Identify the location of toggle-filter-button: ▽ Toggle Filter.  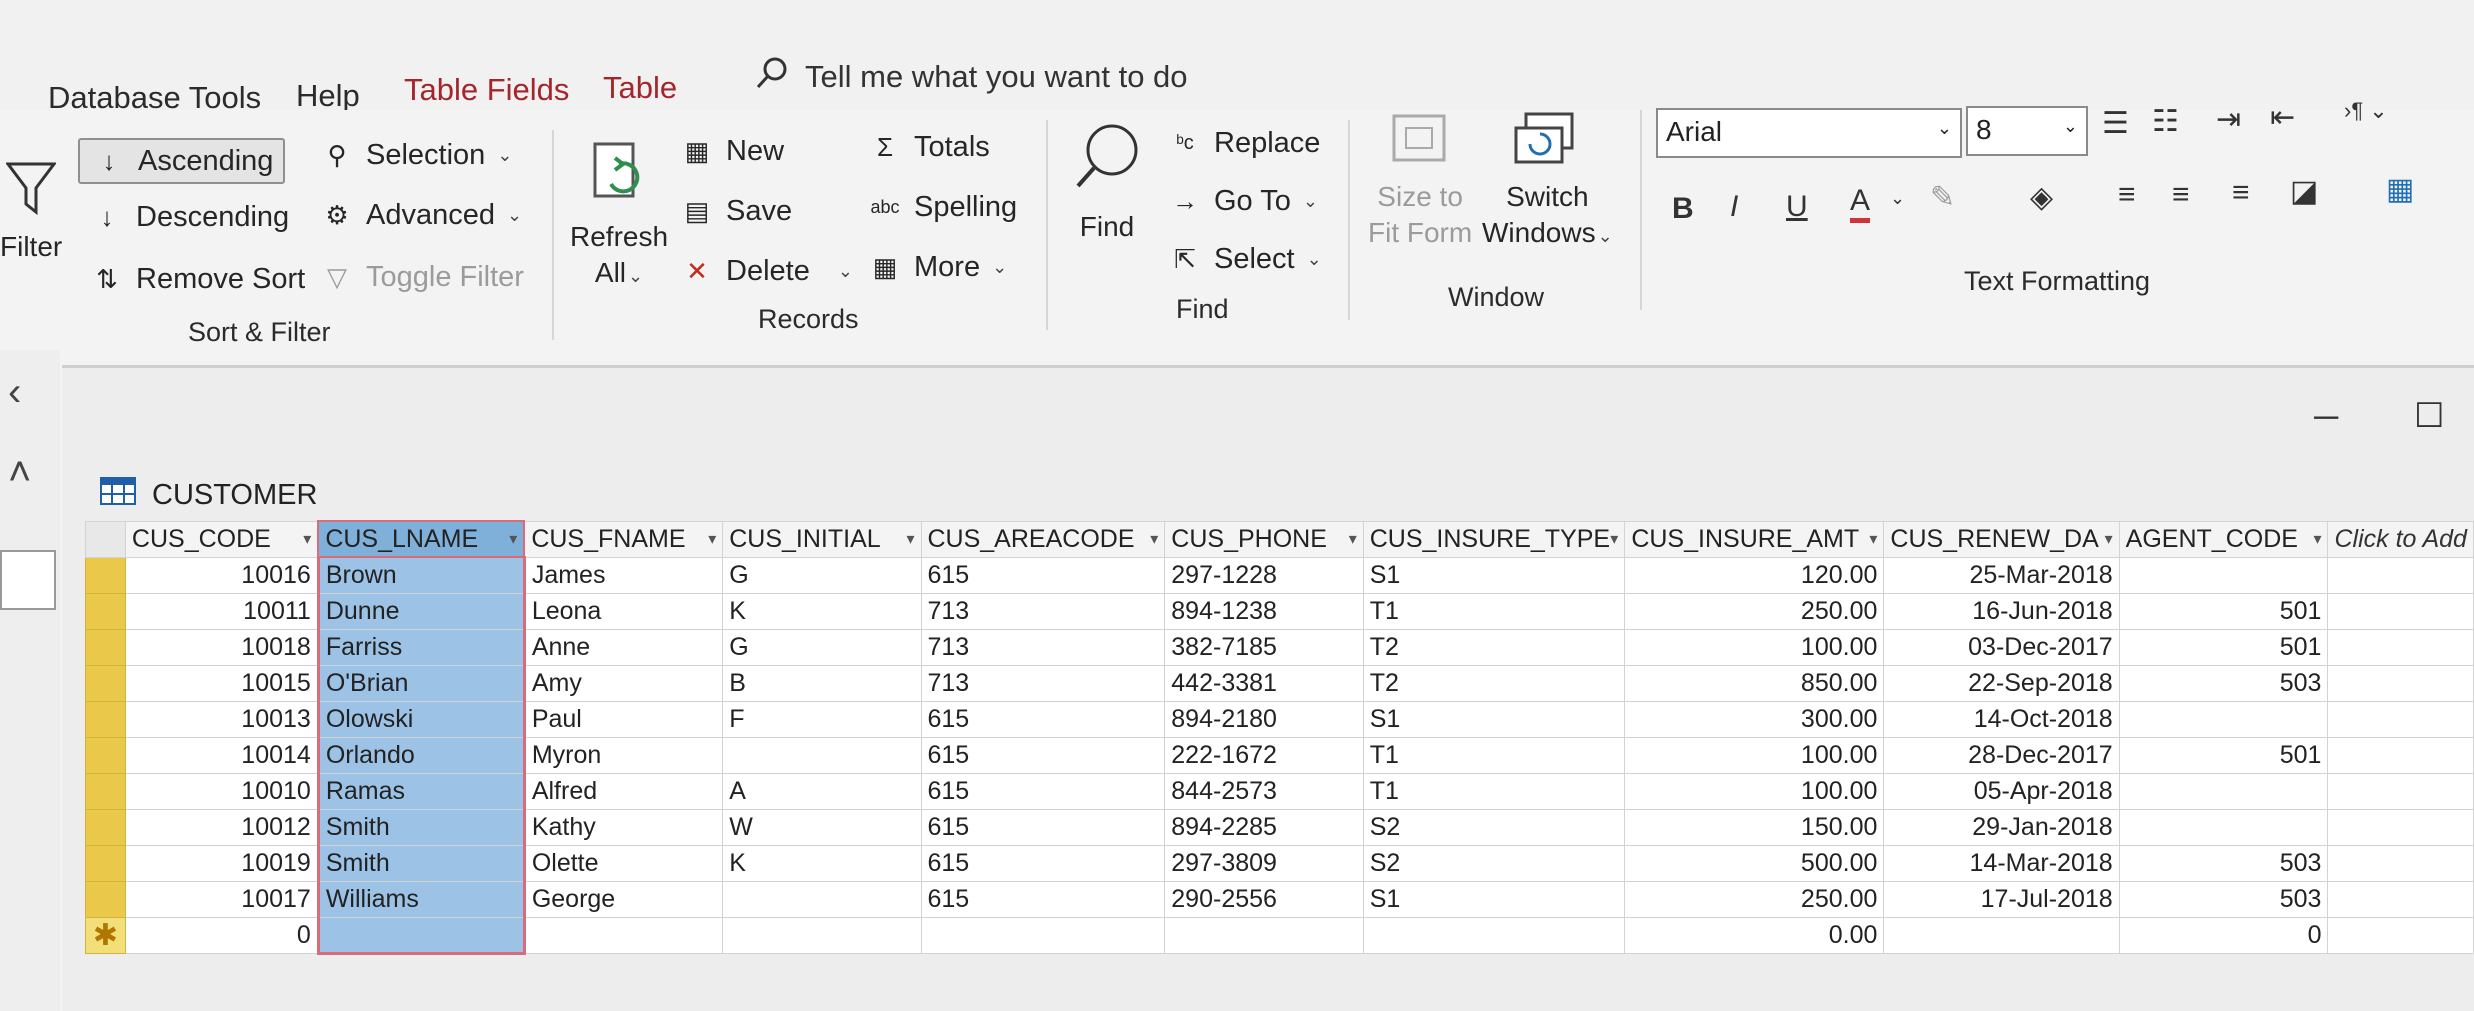
(421, 277).